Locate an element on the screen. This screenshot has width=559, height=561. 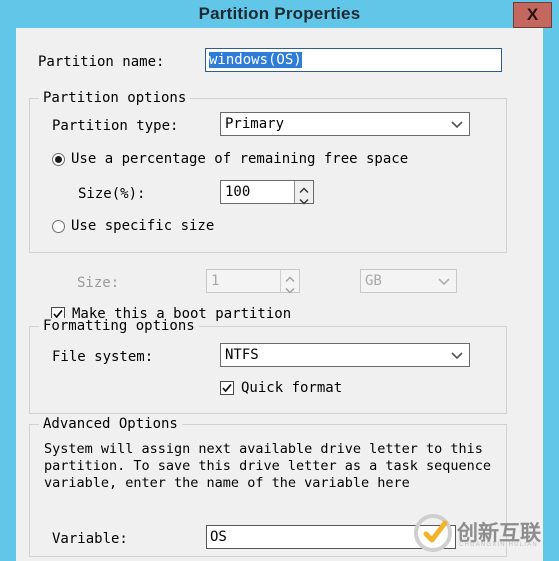
file-system-value: NTFS is located at coordinates (242, 355).